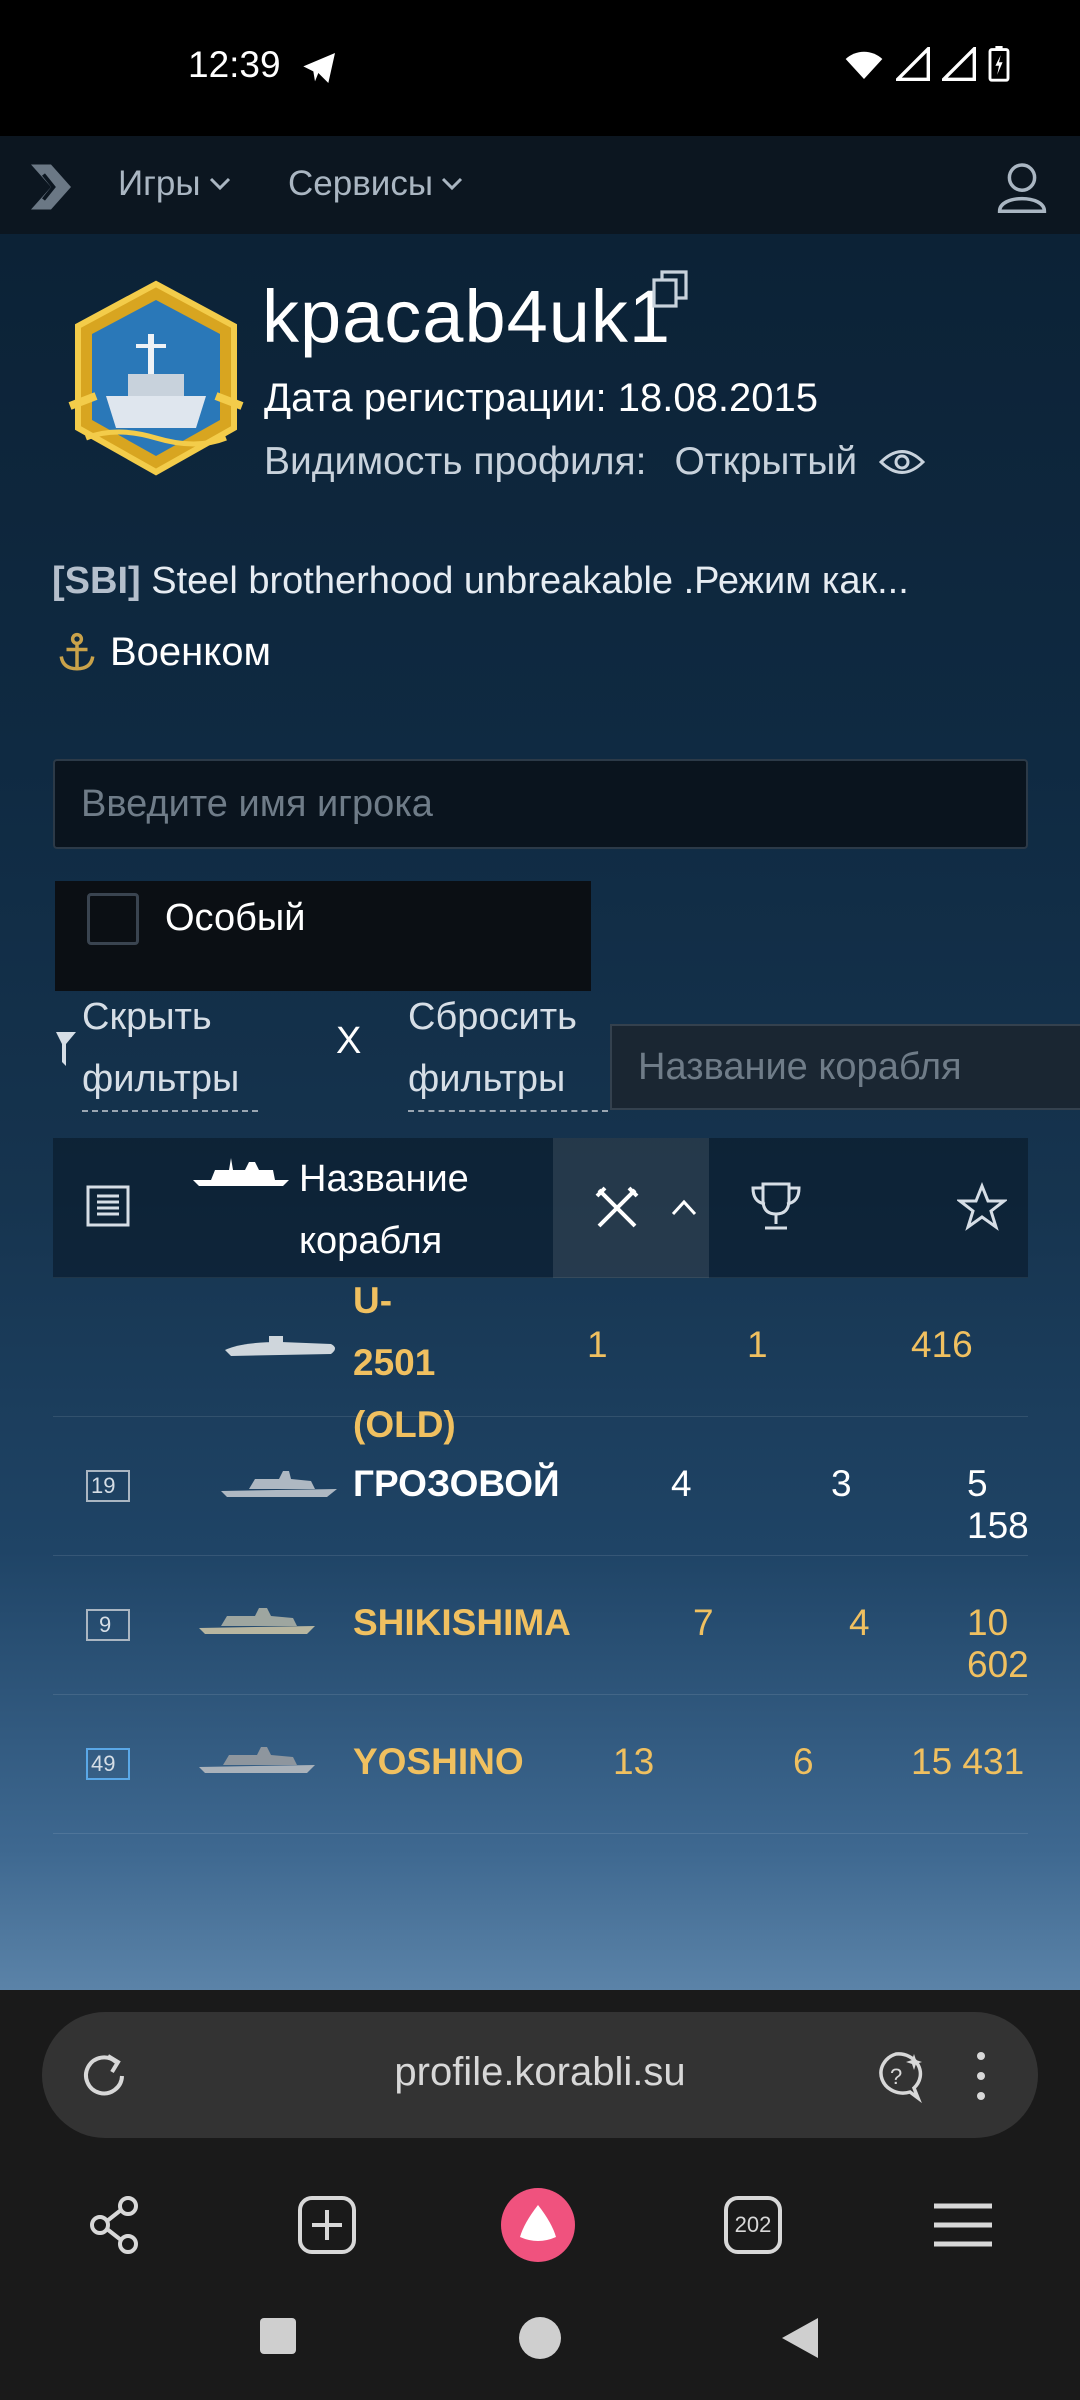 This screenshot has height=2400, width=1080. I want to click on table-row: 19 ГРОЗОВОЙ 4 3 5 158, so click(541, 1486).